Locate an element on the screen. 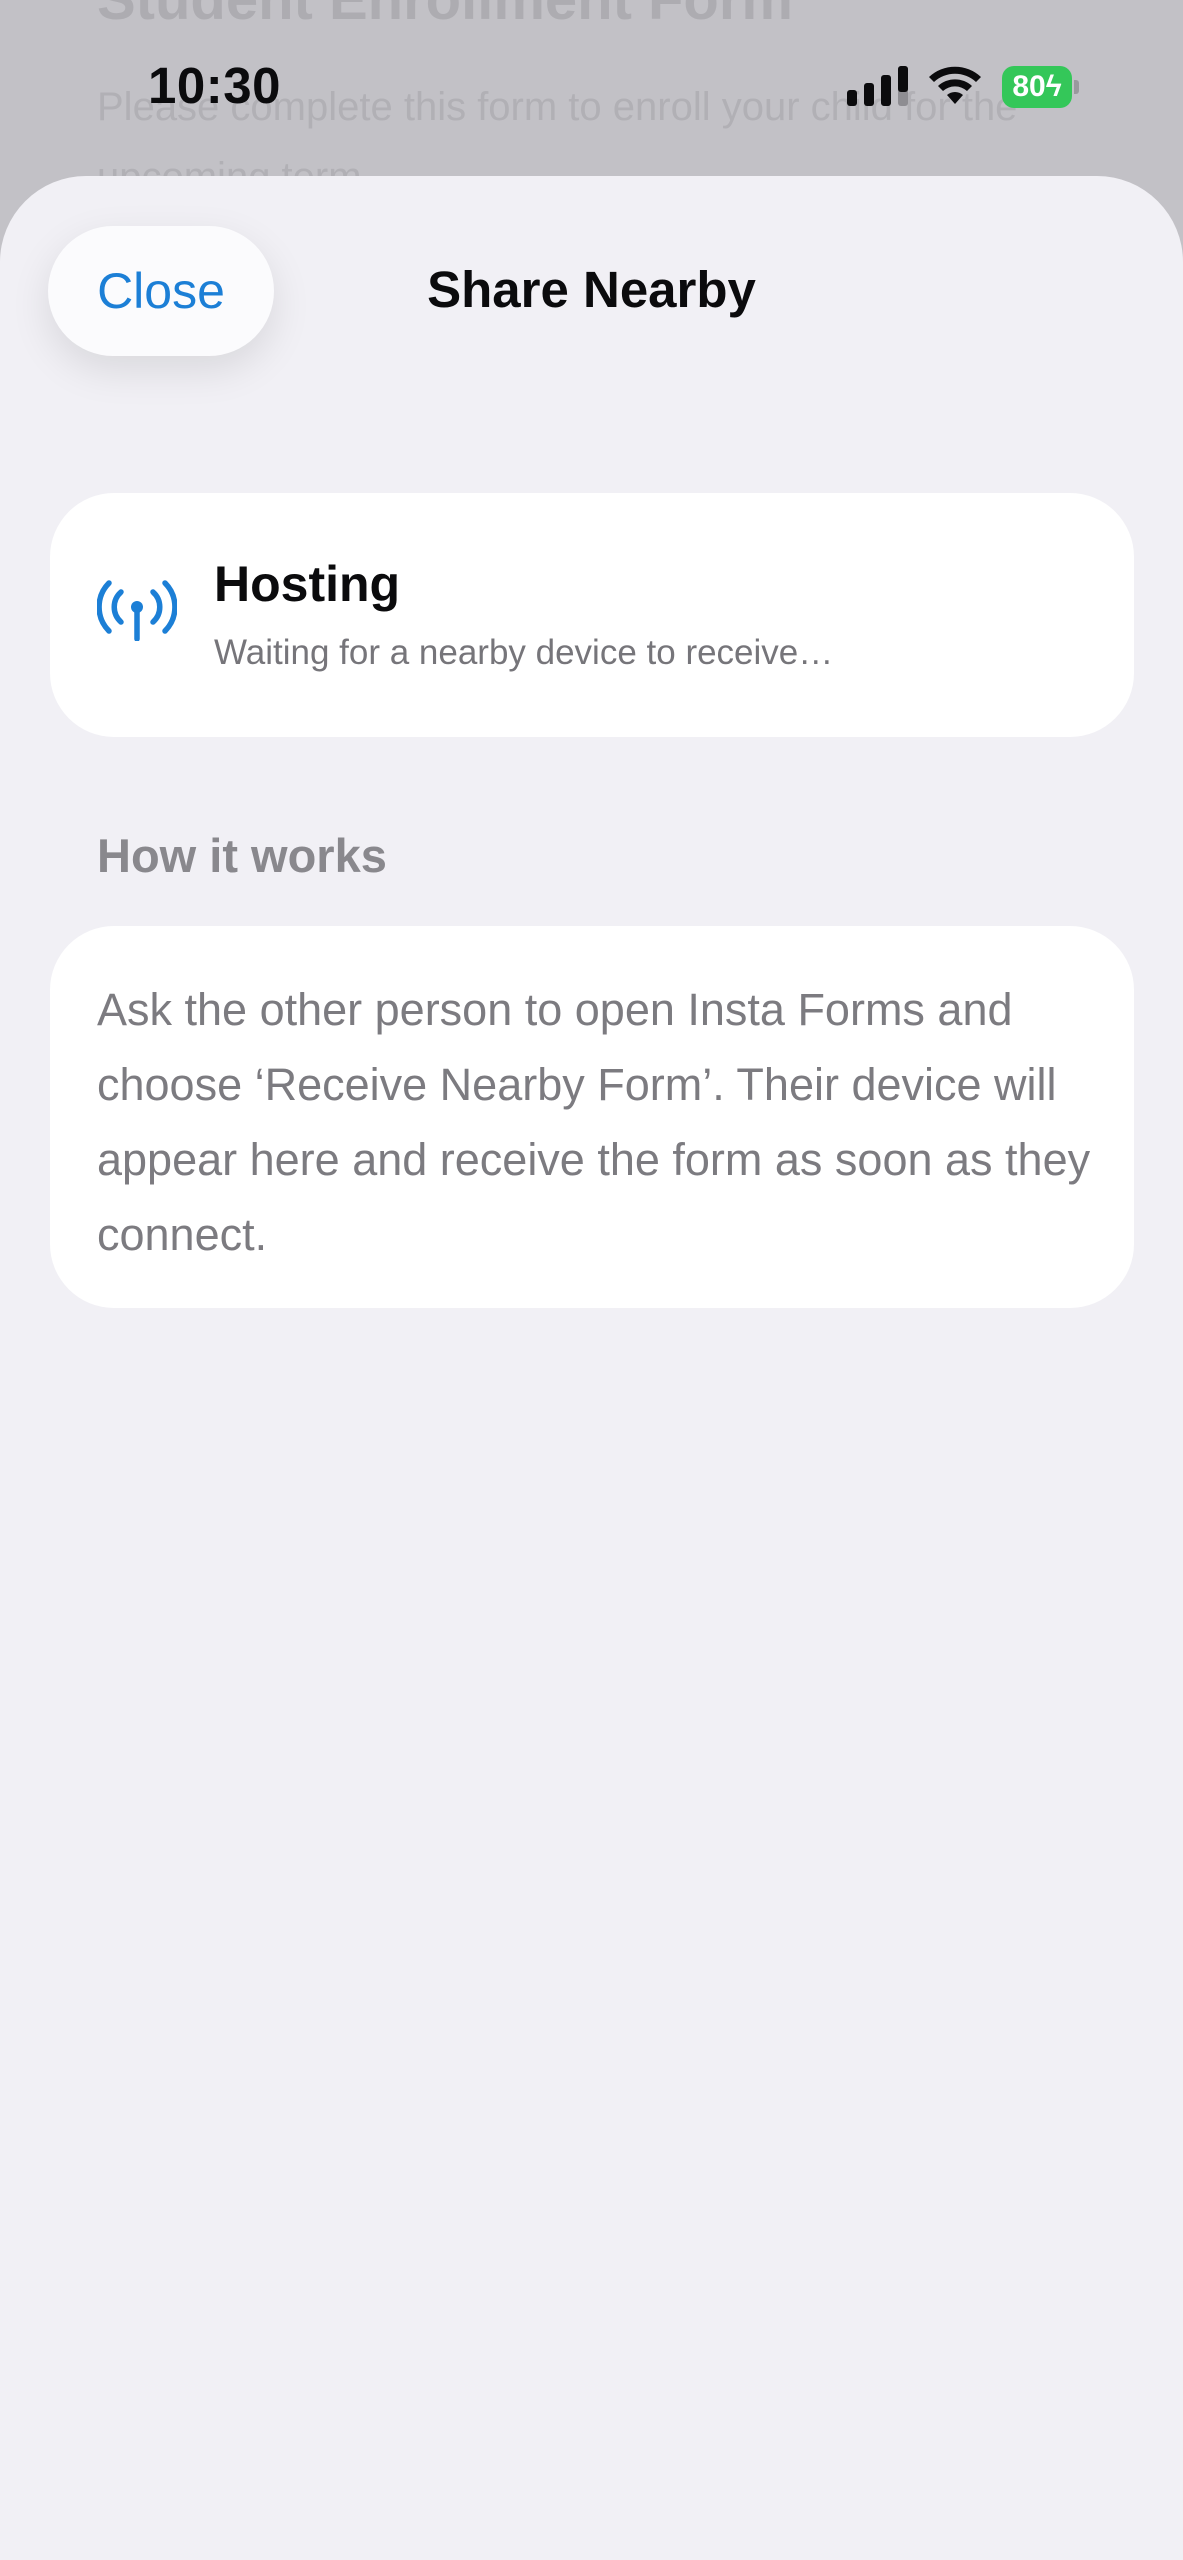  battery-charging-icon: 80 ϟ is located at coordinates (1040, 87).